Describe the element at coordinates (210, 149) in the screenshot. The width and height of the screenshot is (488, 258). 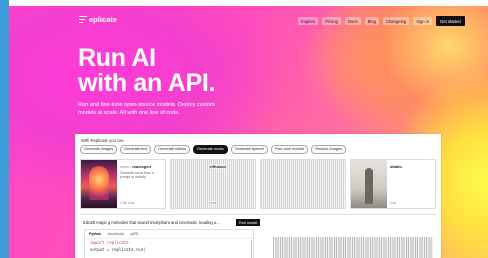
I see `tab-generate-music: Generate music` at that location.